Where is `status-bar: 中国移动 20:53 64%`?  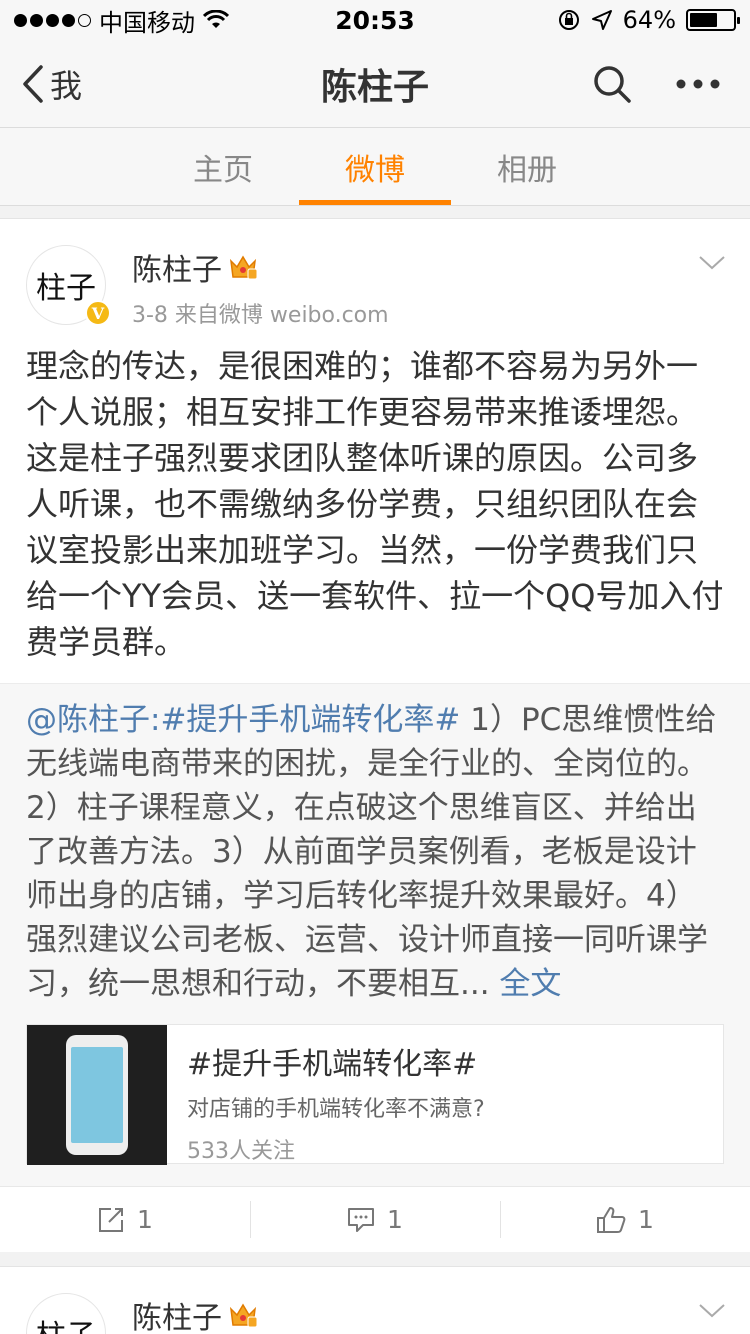
status-bar: 中国移动 20:53 64% is located at coordinates (375, 20).